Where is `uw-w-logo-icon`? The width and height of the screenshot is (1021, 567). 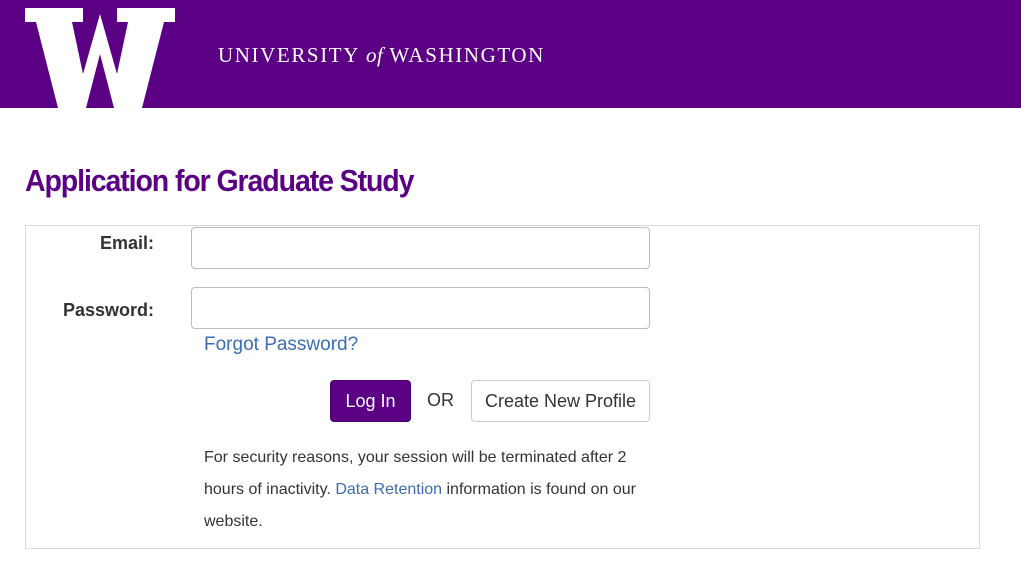
uw-w-logo-icon is located at coordinates (100, 58).